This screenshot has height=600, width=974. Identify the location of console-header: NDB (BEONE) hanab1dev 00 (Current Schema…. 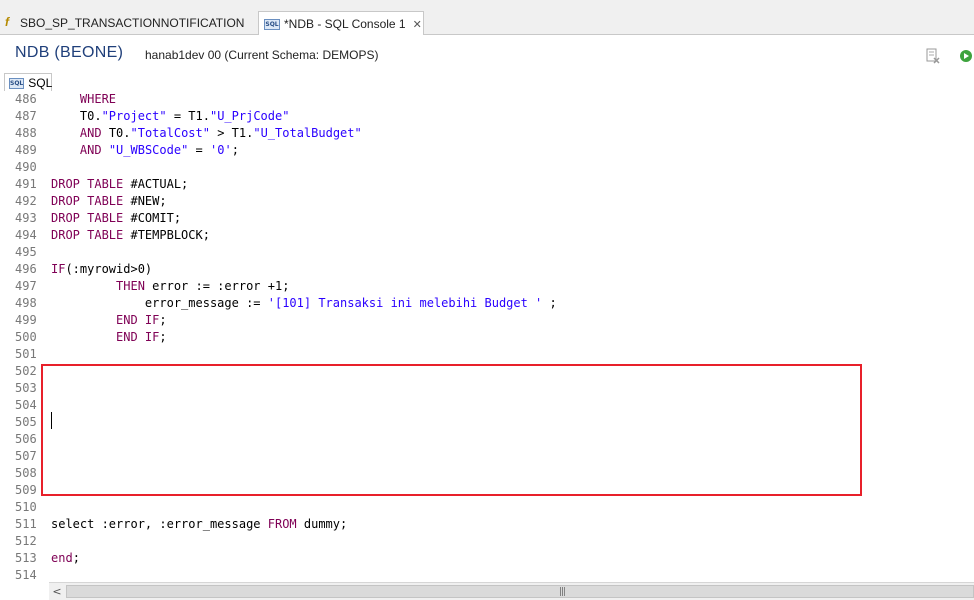
(487, 54).